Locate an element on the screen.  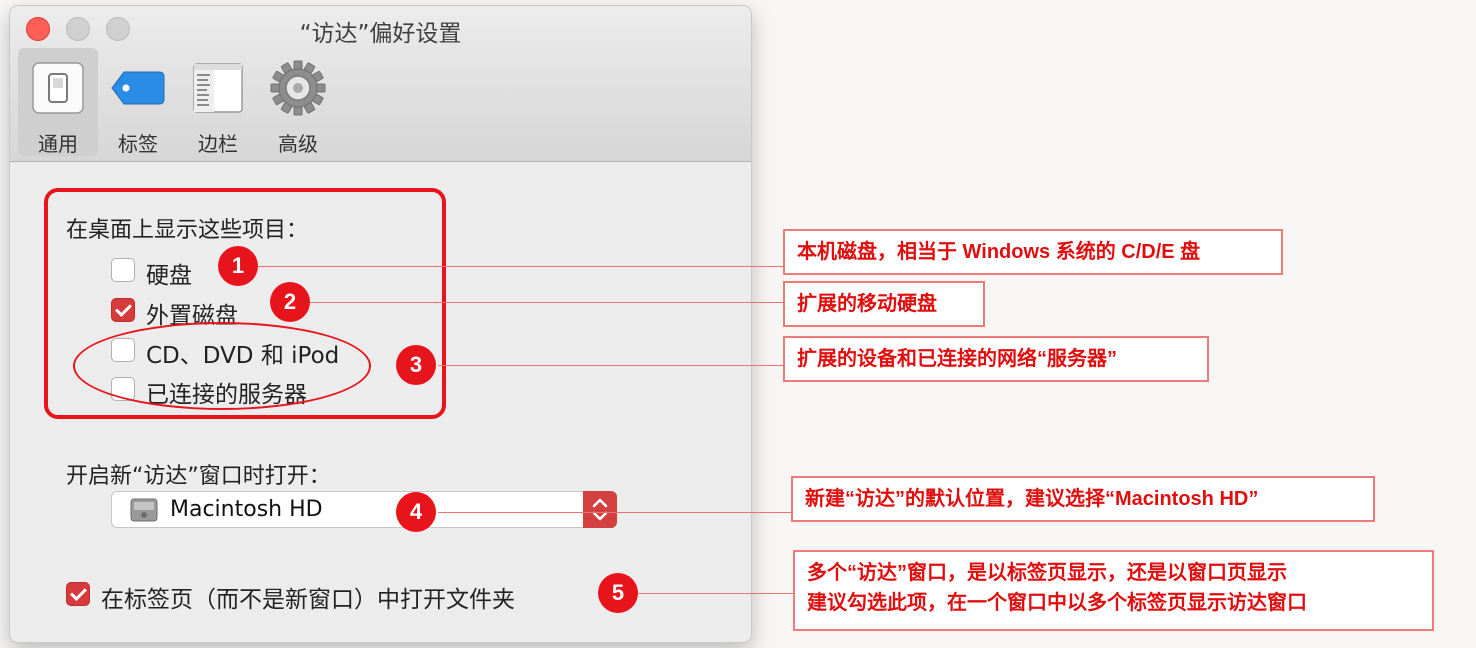
tag-icon is located at coordinates (138, 88).